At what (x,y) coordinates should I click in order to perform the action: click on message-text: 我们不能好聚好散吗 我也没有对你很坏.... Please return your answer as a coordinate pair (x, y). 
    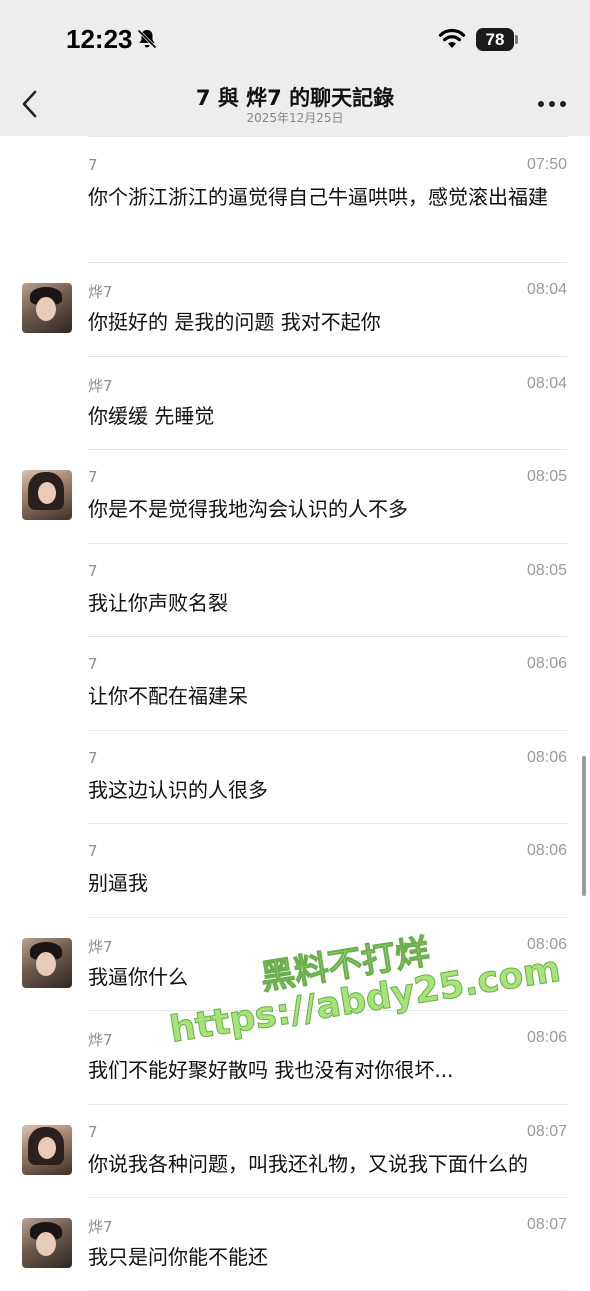
    Looking at the image, I should click on (271, 1070).